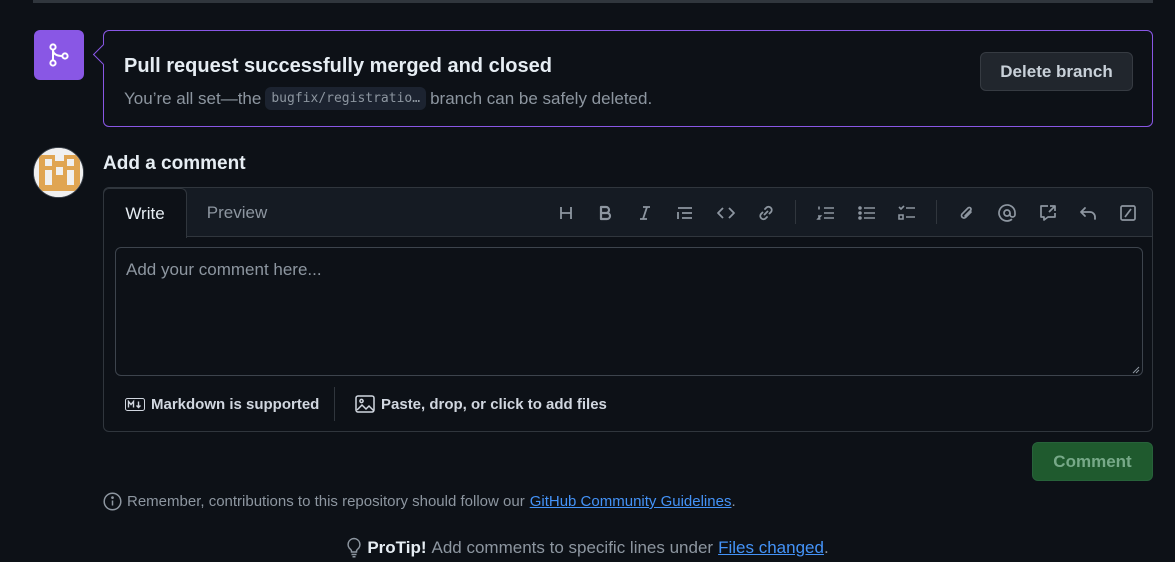 This screenshot has width=1175, height=562. Describe the element at coordinates (1088, 213) in the screenshot. I see `reply-icon` at that location.